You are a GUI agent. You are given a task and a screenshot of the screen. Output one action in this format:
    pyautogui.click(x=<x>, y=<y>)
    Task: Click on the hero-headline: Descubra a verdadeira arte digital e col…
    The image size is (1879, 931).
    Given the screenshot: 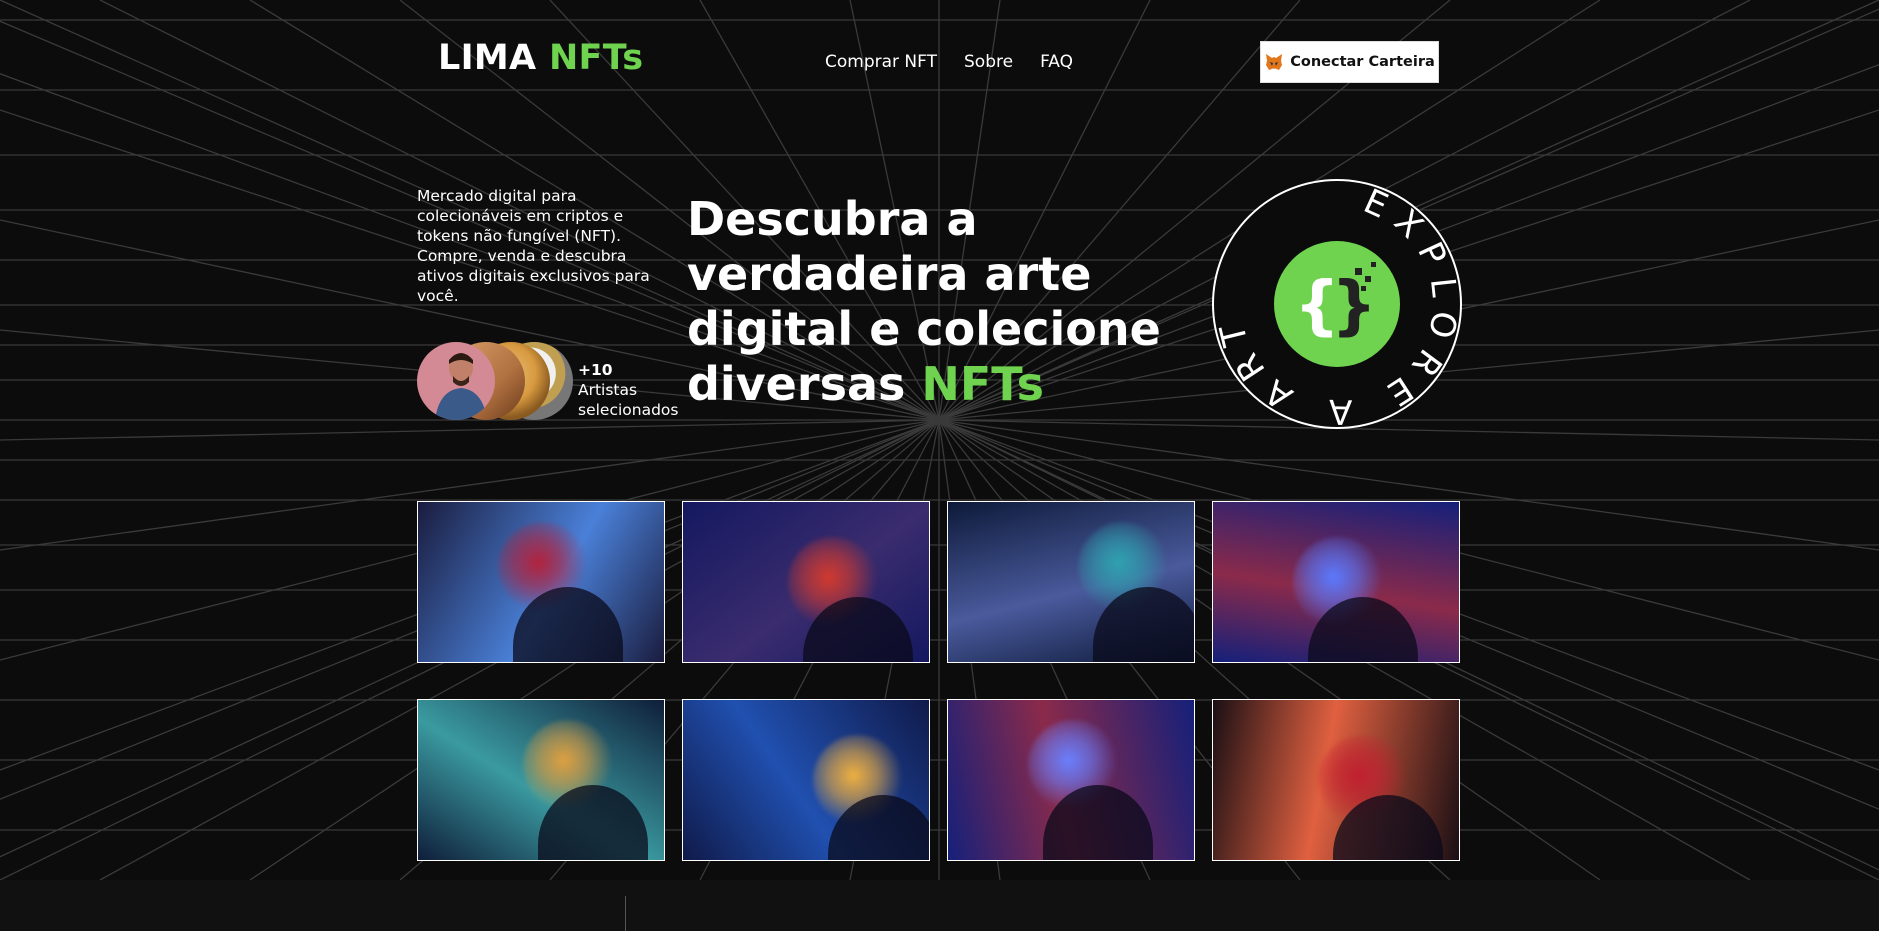 What is the action you would take?
    pyautogui.click(x=927, y=302)
    